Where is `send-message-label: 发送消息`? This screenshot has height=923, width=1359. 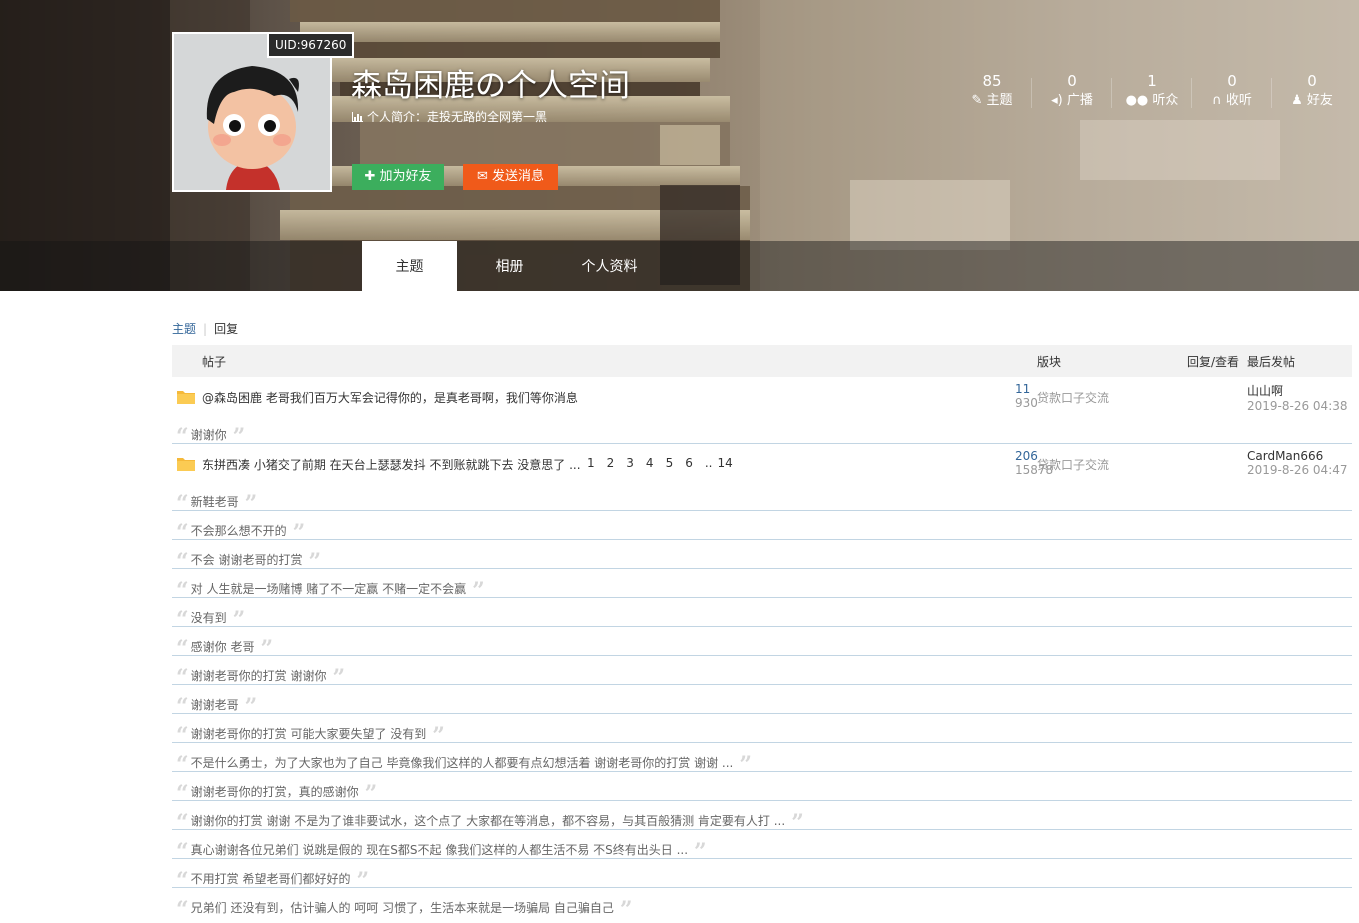
send-message-label: 发送消息 is located at coordinates (517, 176).